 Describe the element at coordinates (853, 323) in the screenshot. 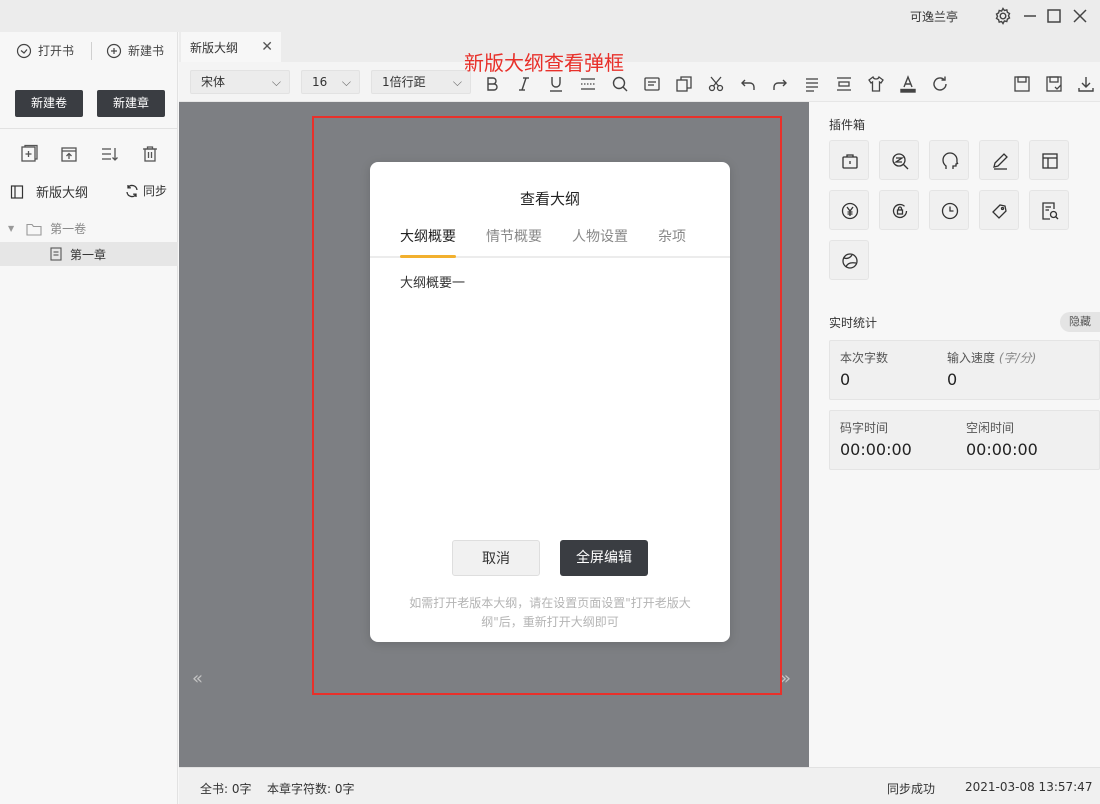

I see `stats-title: 实时统计` at that location.